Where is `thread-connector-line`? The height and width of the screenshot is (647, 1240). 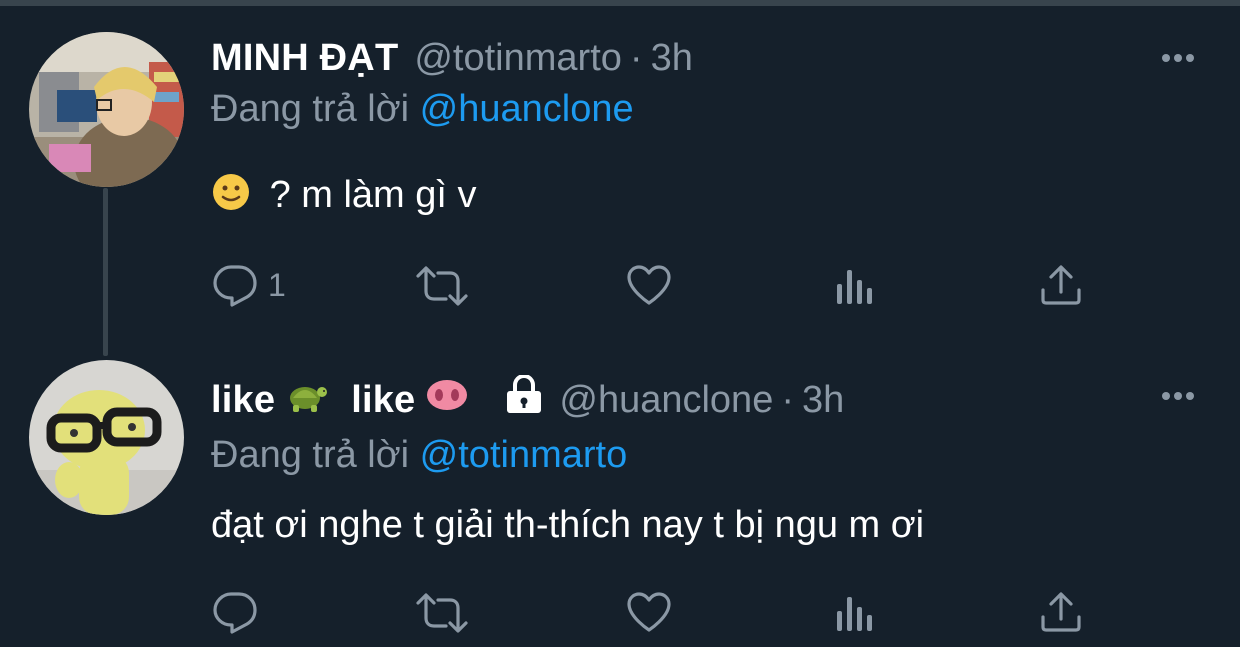 thread-connector-line is located at coordinates (105, 272).